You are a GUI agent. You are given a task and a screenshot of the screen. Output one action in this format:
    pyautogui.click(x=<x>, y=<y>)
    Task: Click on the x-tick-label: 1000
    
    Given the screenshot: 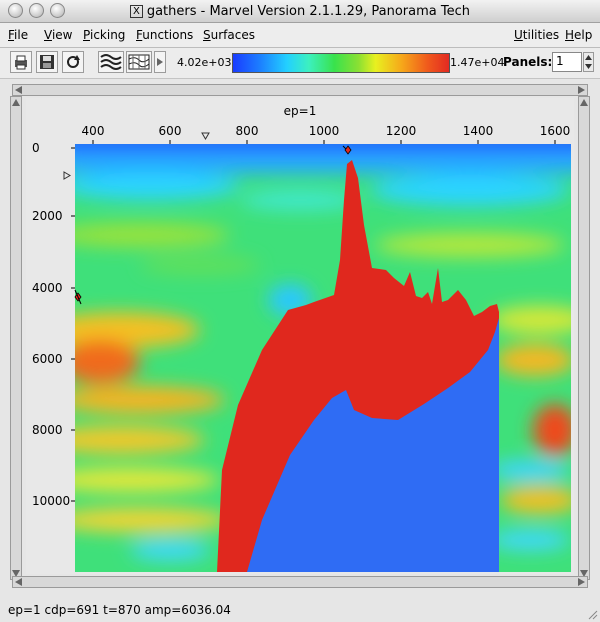 What is the action you would take?
    pyautogui.click(x=324, y=131)
    